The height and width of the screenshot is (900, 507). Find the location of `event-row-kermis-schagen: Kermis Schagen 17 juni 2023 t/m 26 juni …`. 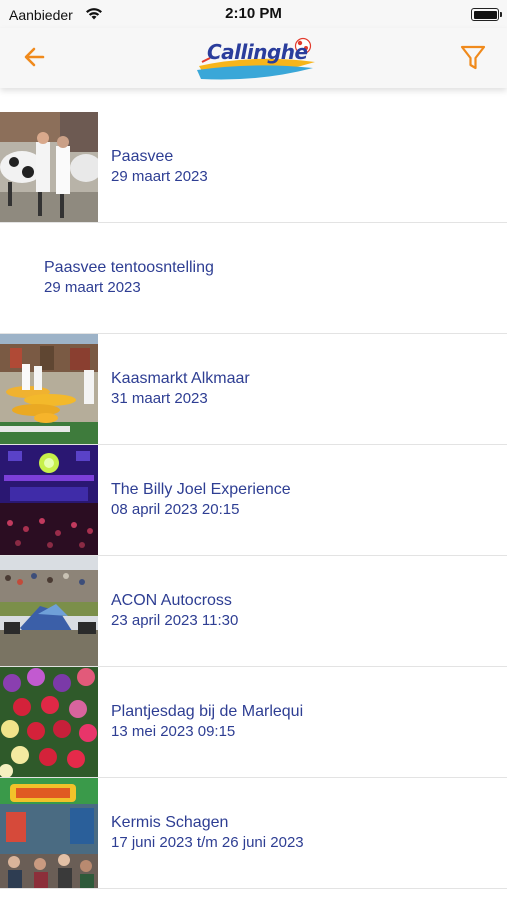

event-row-kermis-schagen: Kermis Schagen 17 juni 2023 t/m 26 juni … is located at coordinates (253, 833).